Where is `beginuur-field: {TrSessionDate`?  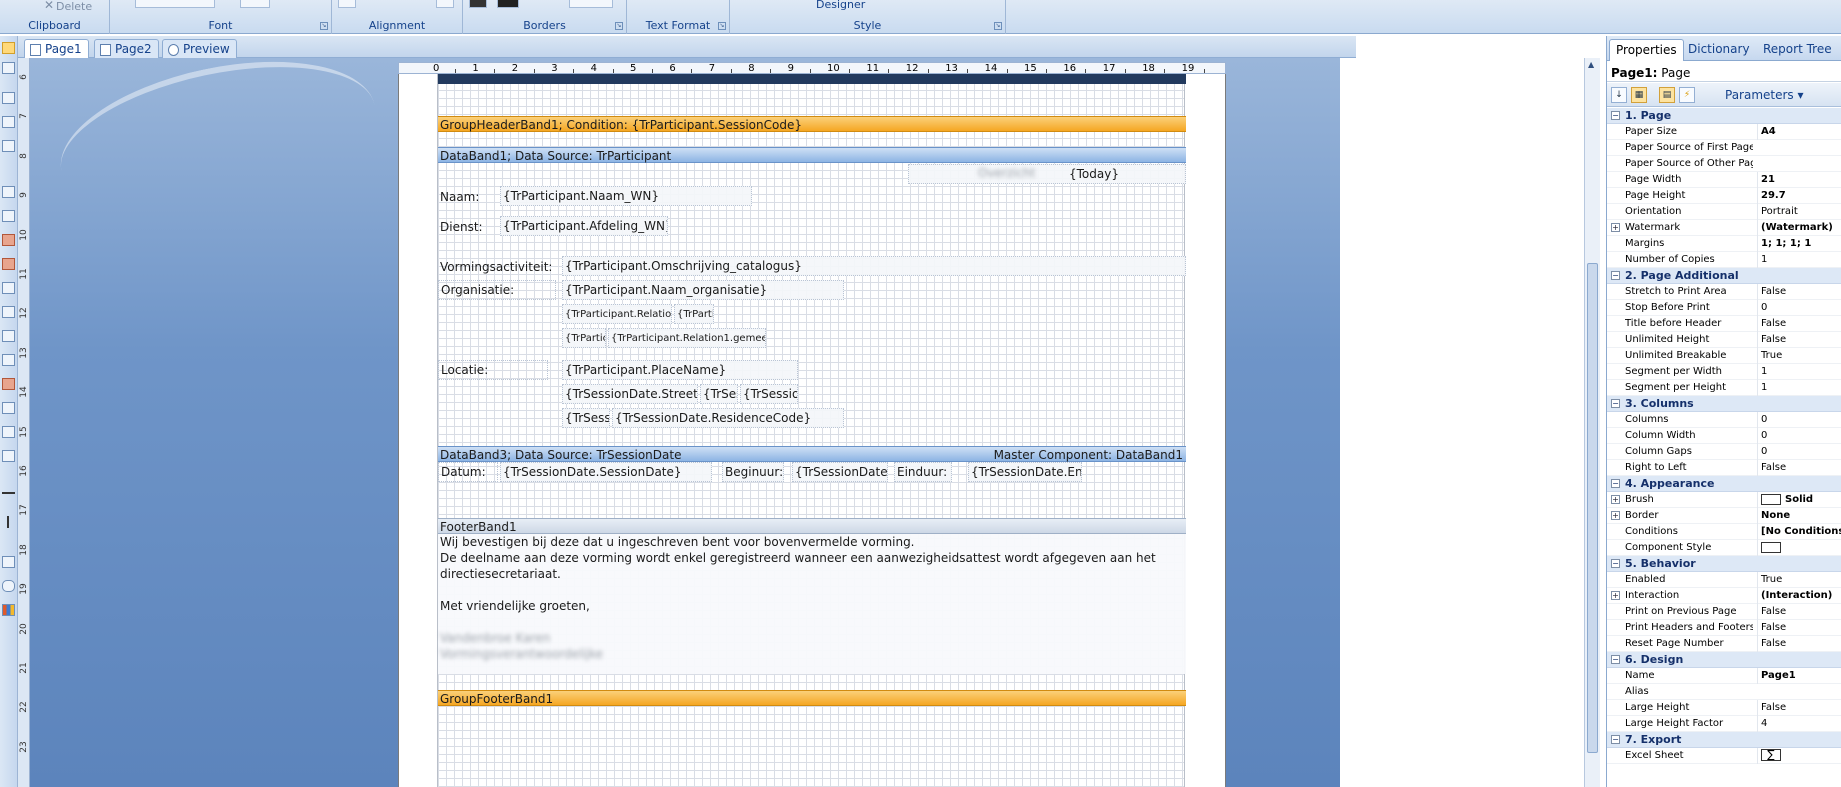 beginuur-field: {TrSessionDate is located at coordinates (840, 472).